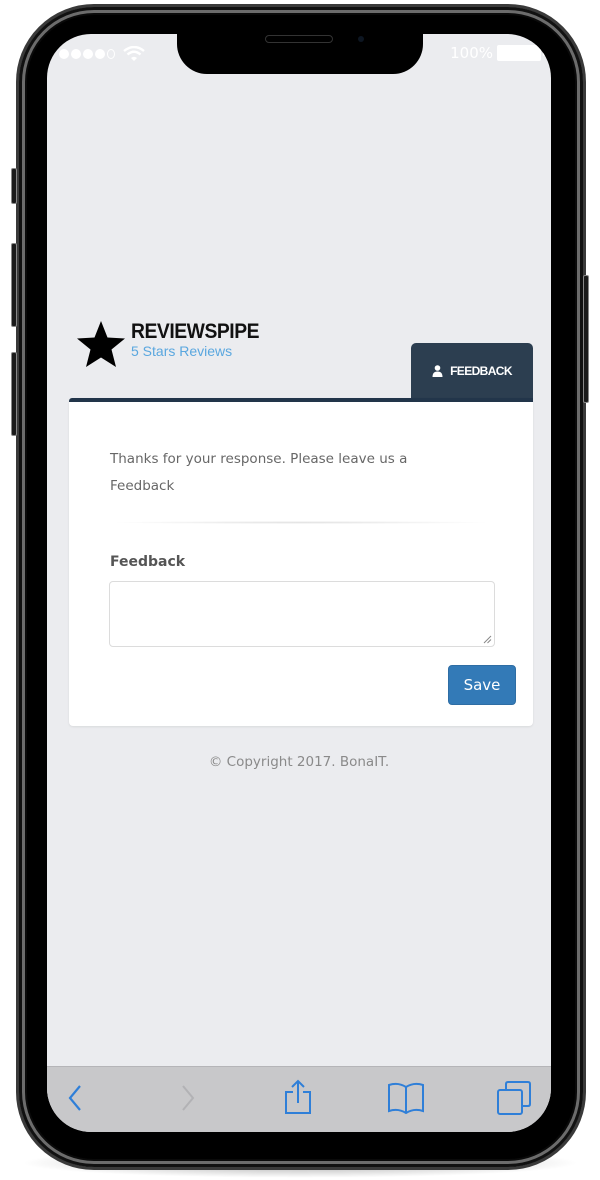 The height and width of the screenshot is (1180, 600). I want to click on mute-switch, so click(14, 186).